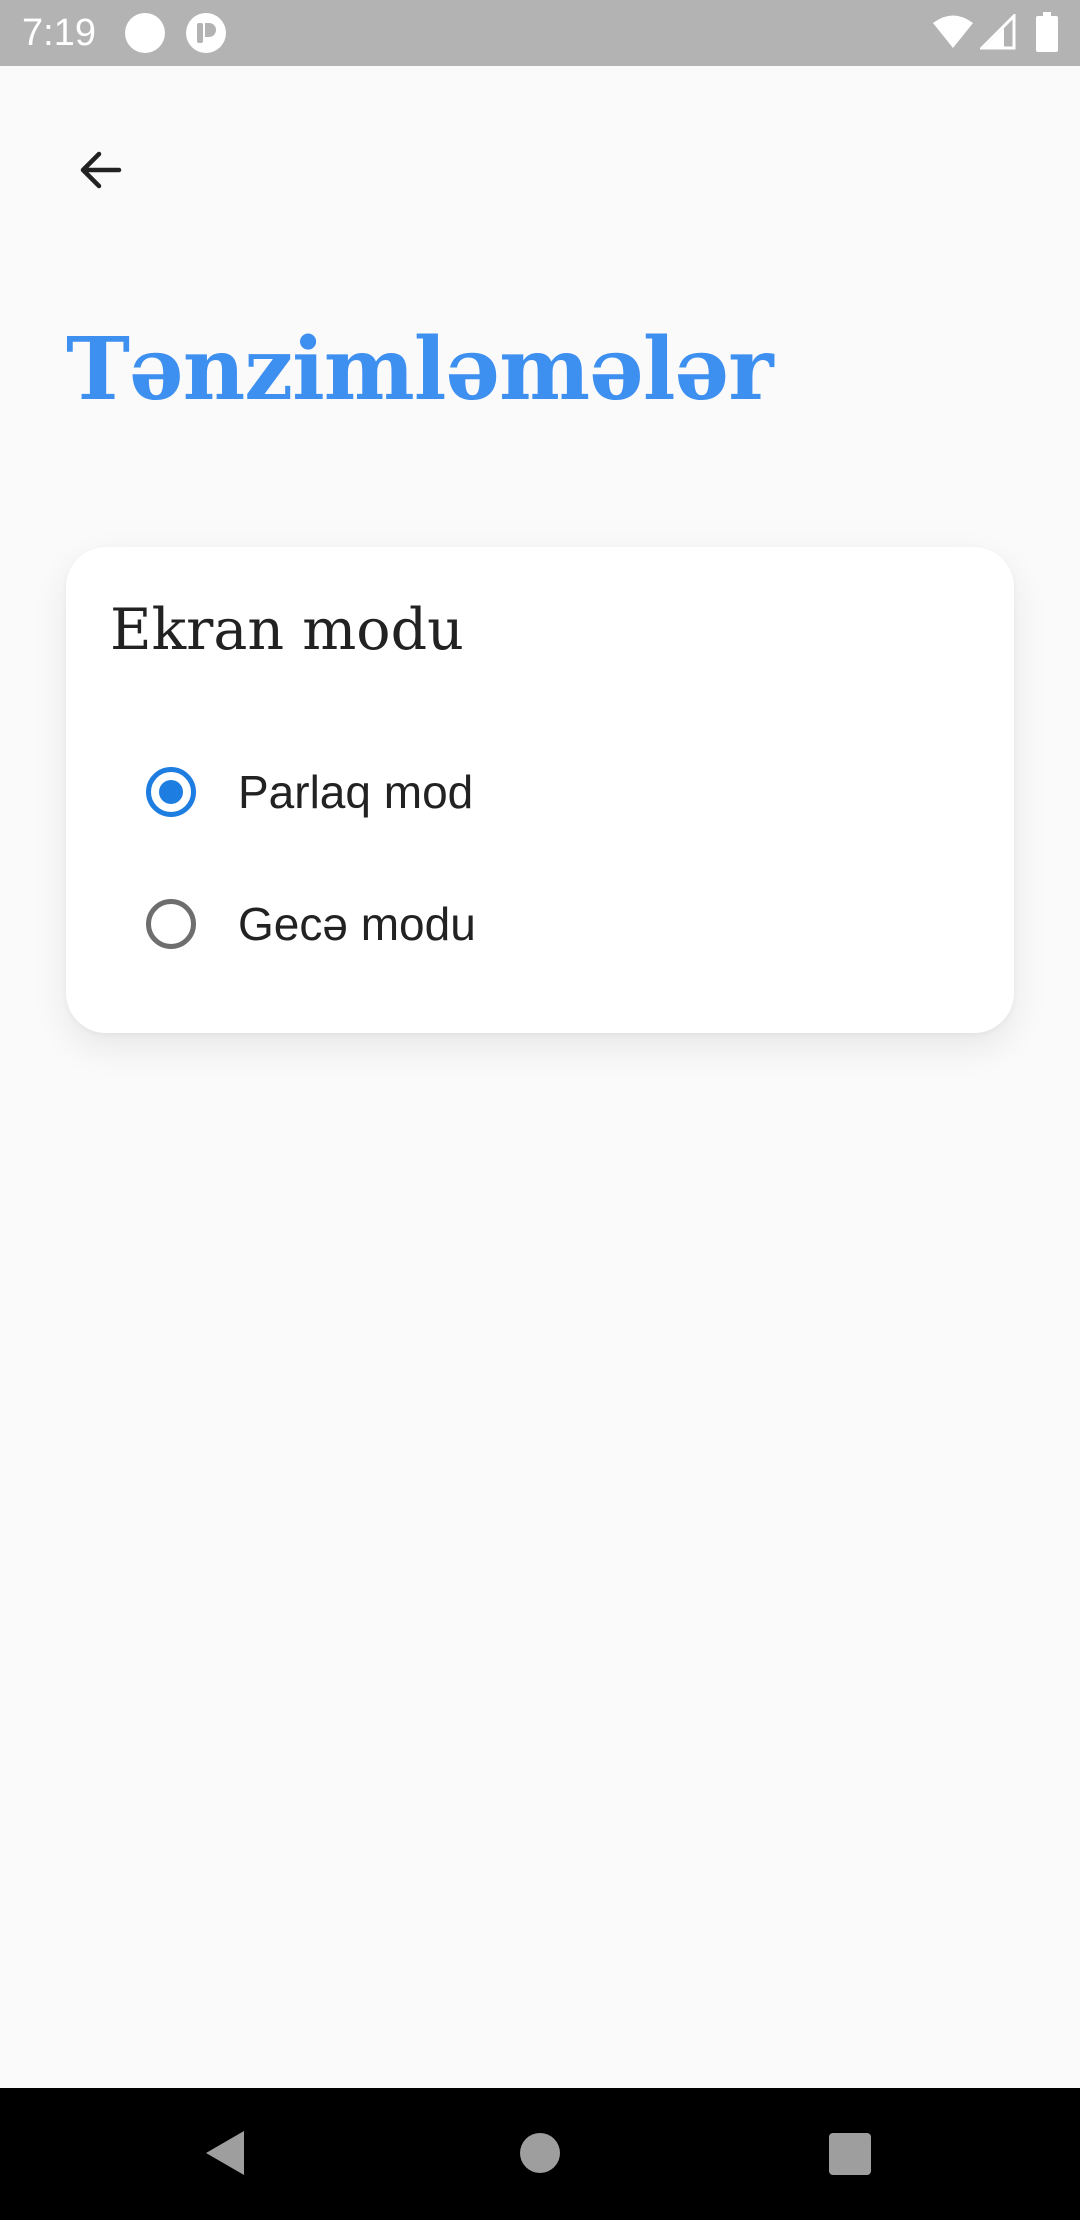  What do you see at coordinates (953, 31) in the screenshot?
I see `wifi-icon` at bounding box center [953, 31].